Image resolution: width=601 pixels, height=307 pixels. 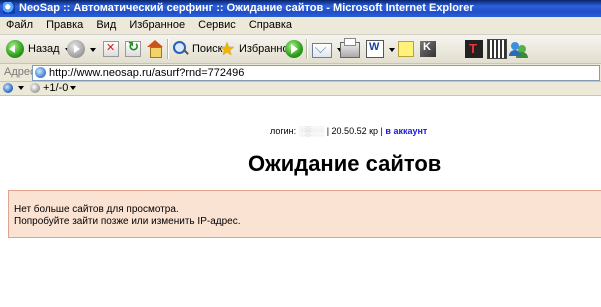 I want to click on search-label: Поиск, so click(x=207, y=49).